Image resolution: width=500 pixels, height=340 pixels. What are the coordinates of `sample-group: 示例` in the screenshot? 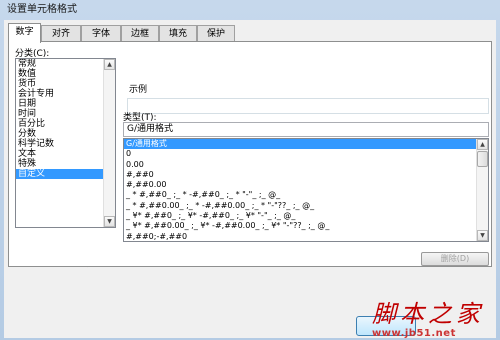 It's located at (311, 105).